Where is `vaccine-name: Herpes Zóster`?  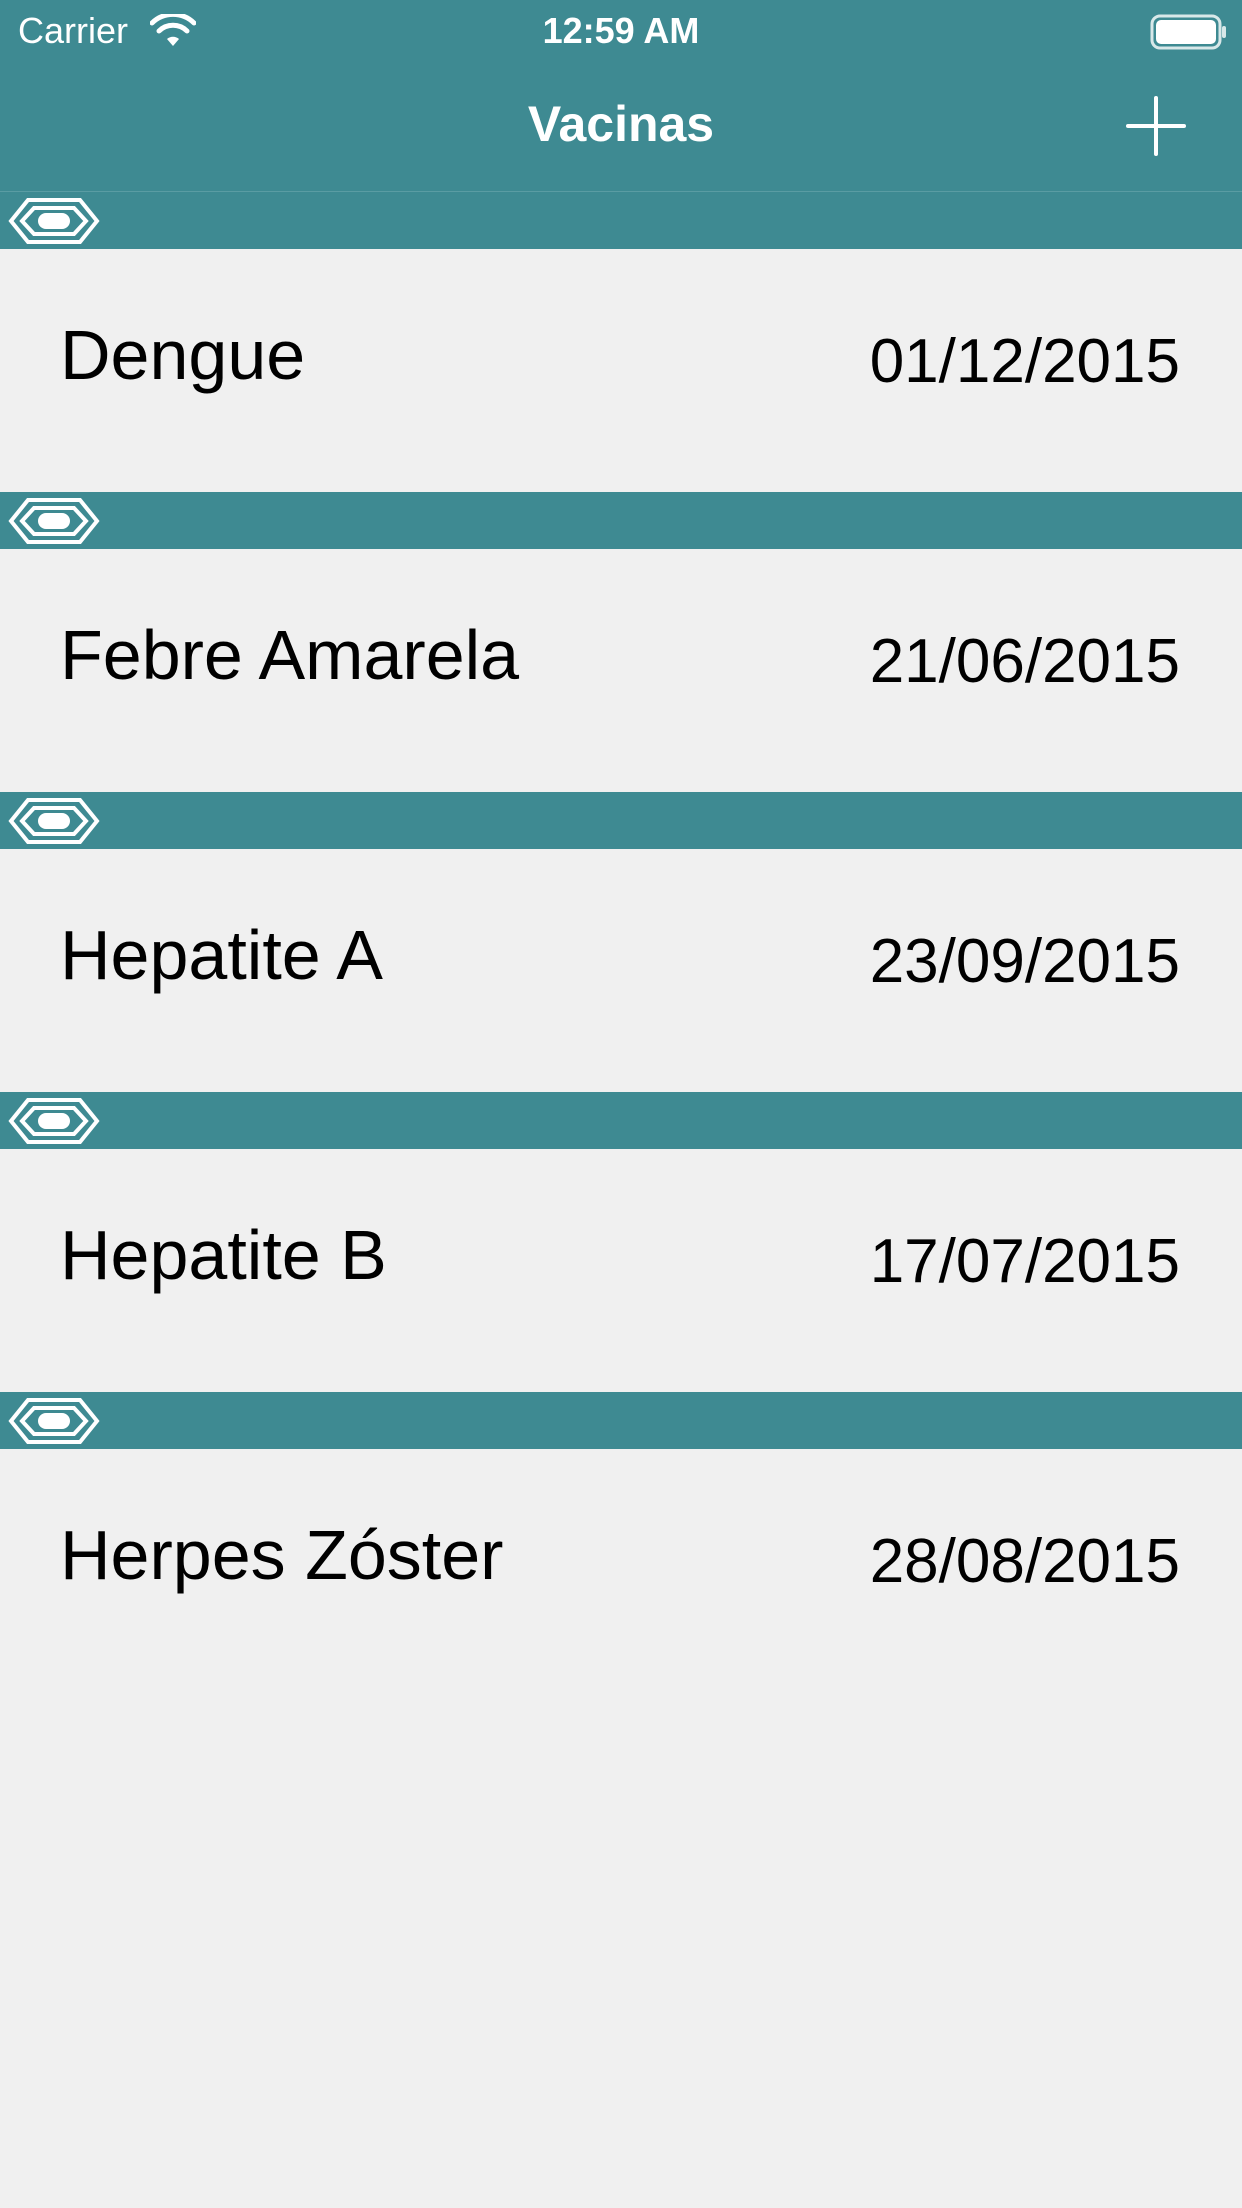
vaccine-name: Herpes Zóster is located at coordinates (282, 1555).